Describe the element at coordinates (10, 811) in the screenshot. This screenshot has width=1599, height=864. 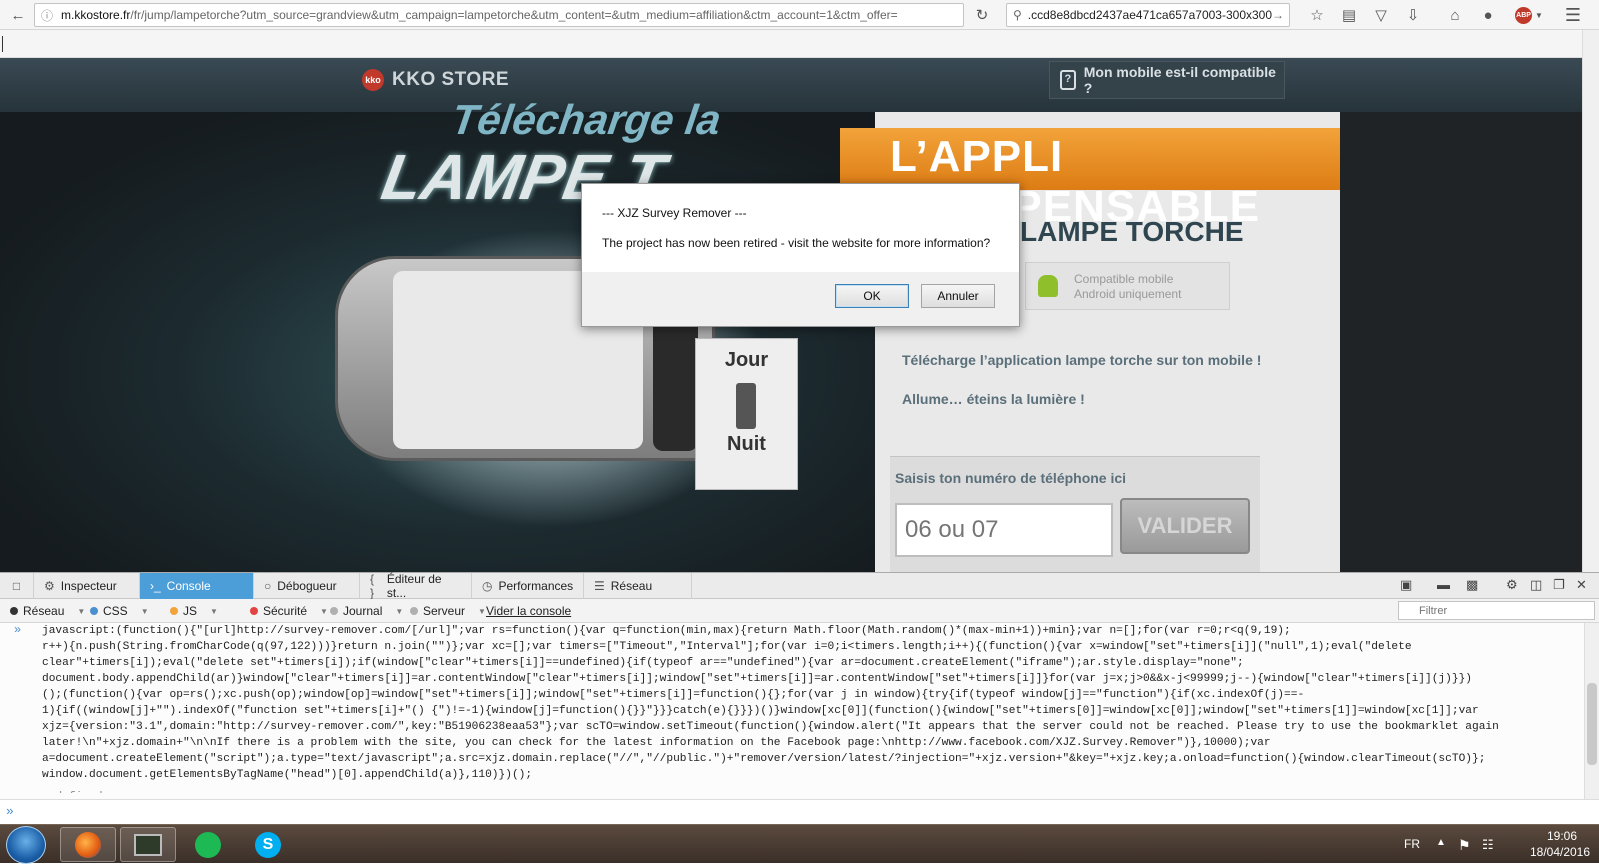
I see `console-input-prompt-icon: »` at that location.